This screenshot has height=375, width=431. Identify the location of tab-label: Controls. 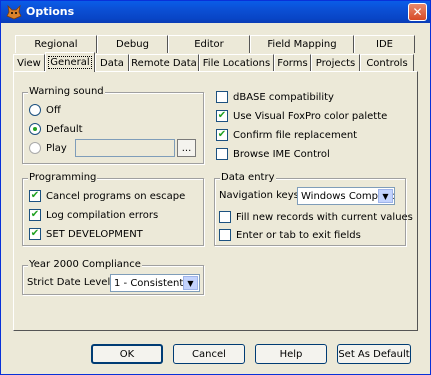
(387, 63).